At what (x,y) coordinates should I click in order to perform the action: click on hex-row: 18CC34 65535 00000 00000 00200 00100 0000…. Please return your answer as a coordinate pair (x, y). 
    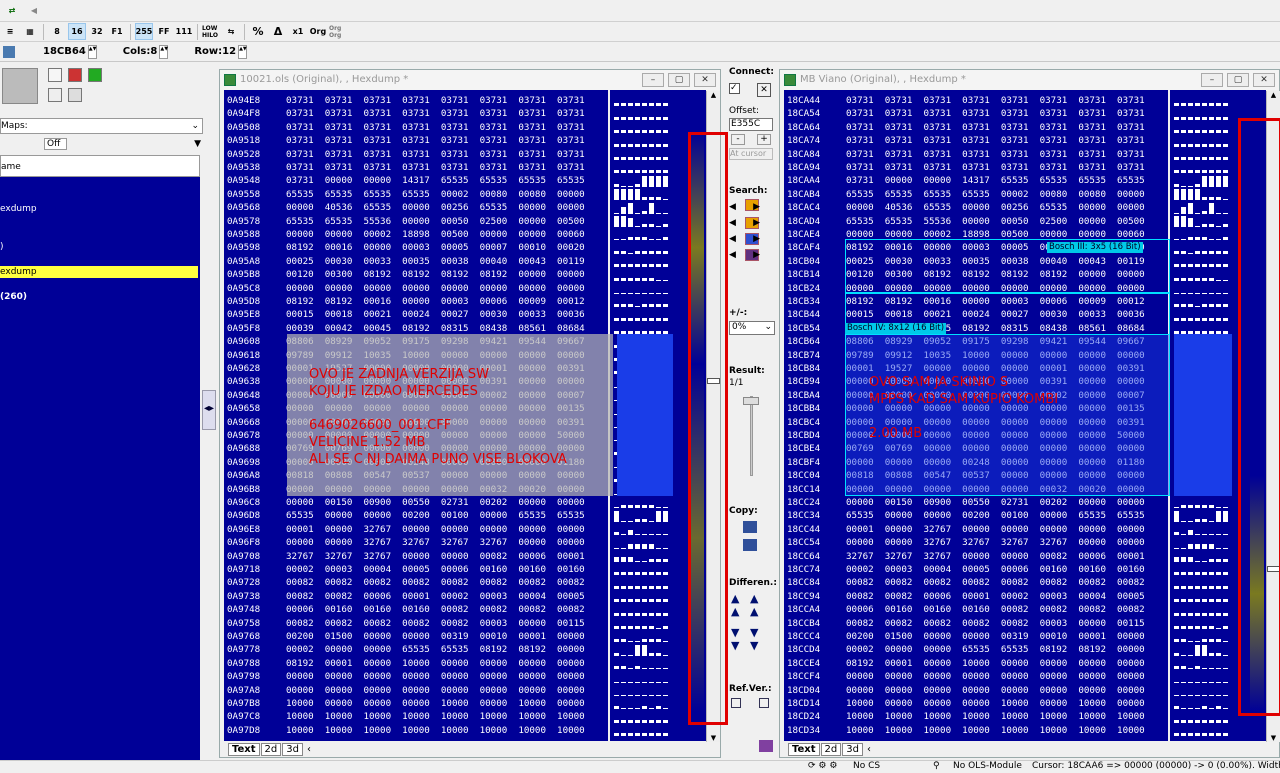
    Looking at the image, I should click on (976, 515).